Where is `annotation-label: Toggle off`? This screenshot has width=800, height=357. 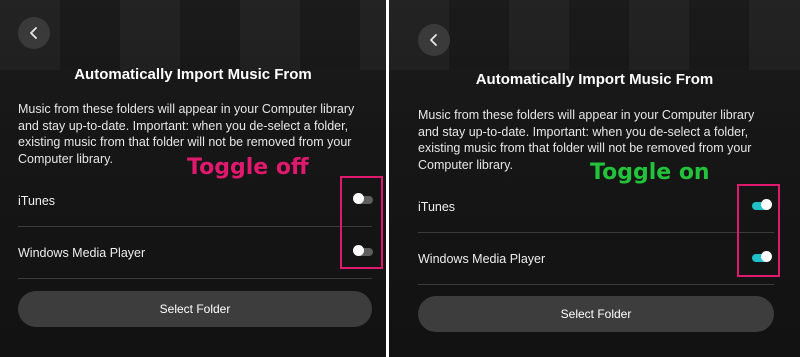
annotation-label: Toggle off is located at coordinates (248, 167).